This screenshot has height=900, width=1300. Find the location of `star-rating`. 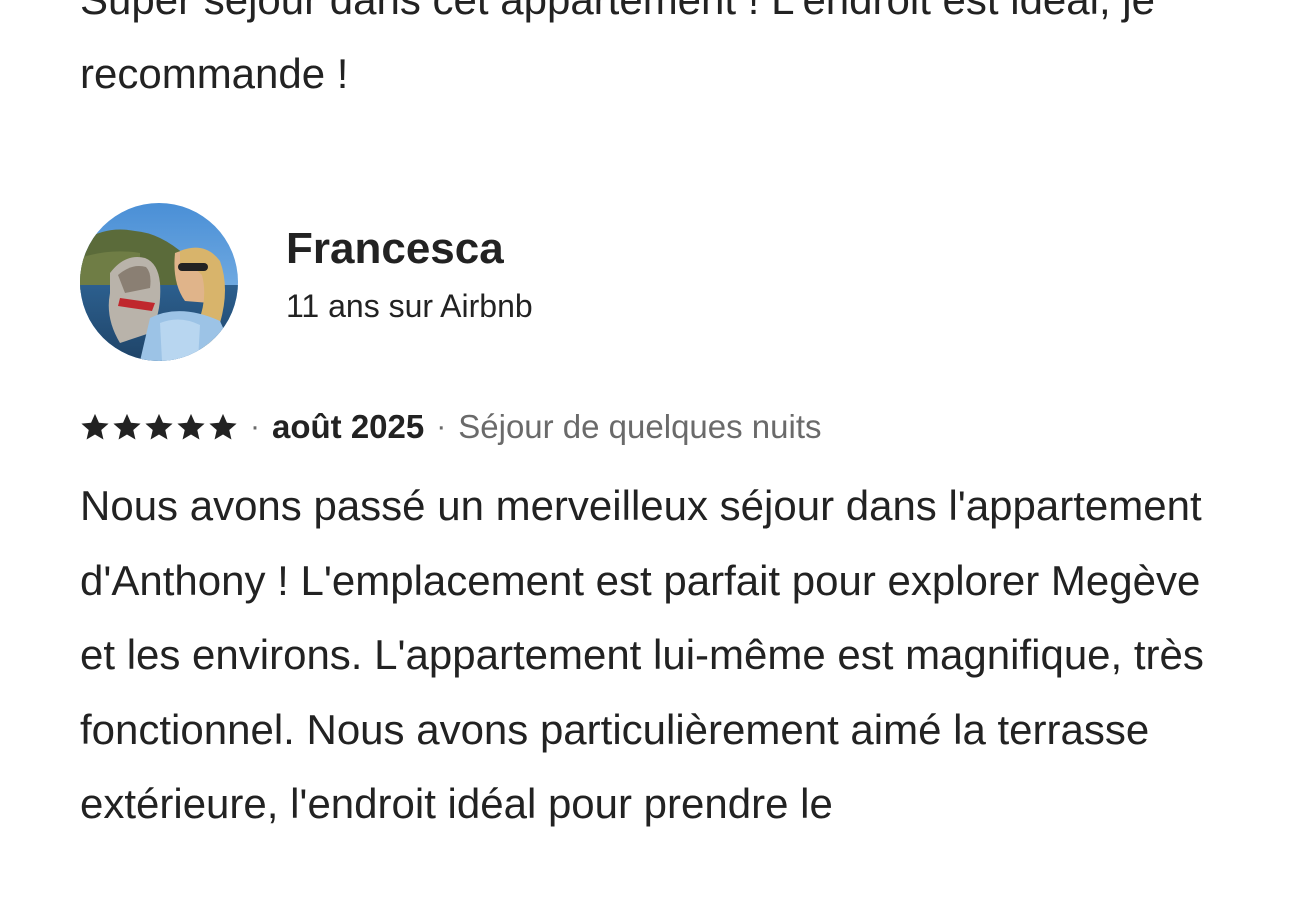

star-rating is located at coordinates (159, 427).